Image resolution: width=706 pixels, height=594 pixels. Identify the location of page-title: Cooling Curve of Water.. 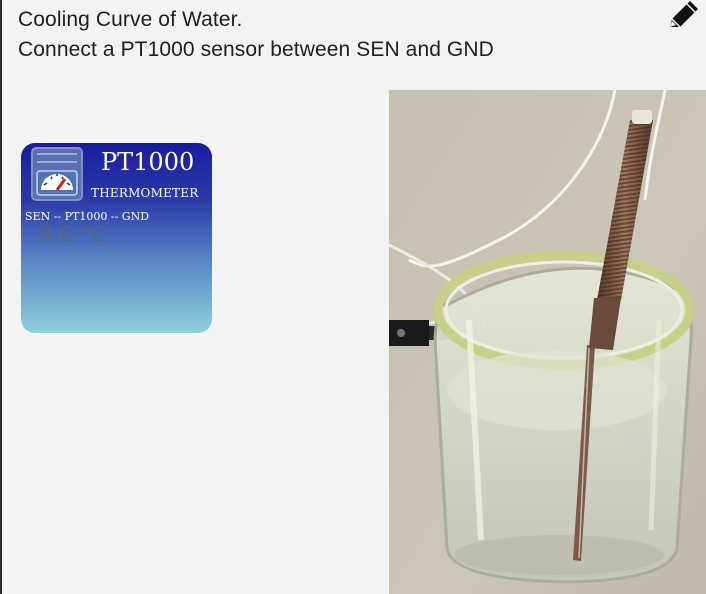
(130, 19).